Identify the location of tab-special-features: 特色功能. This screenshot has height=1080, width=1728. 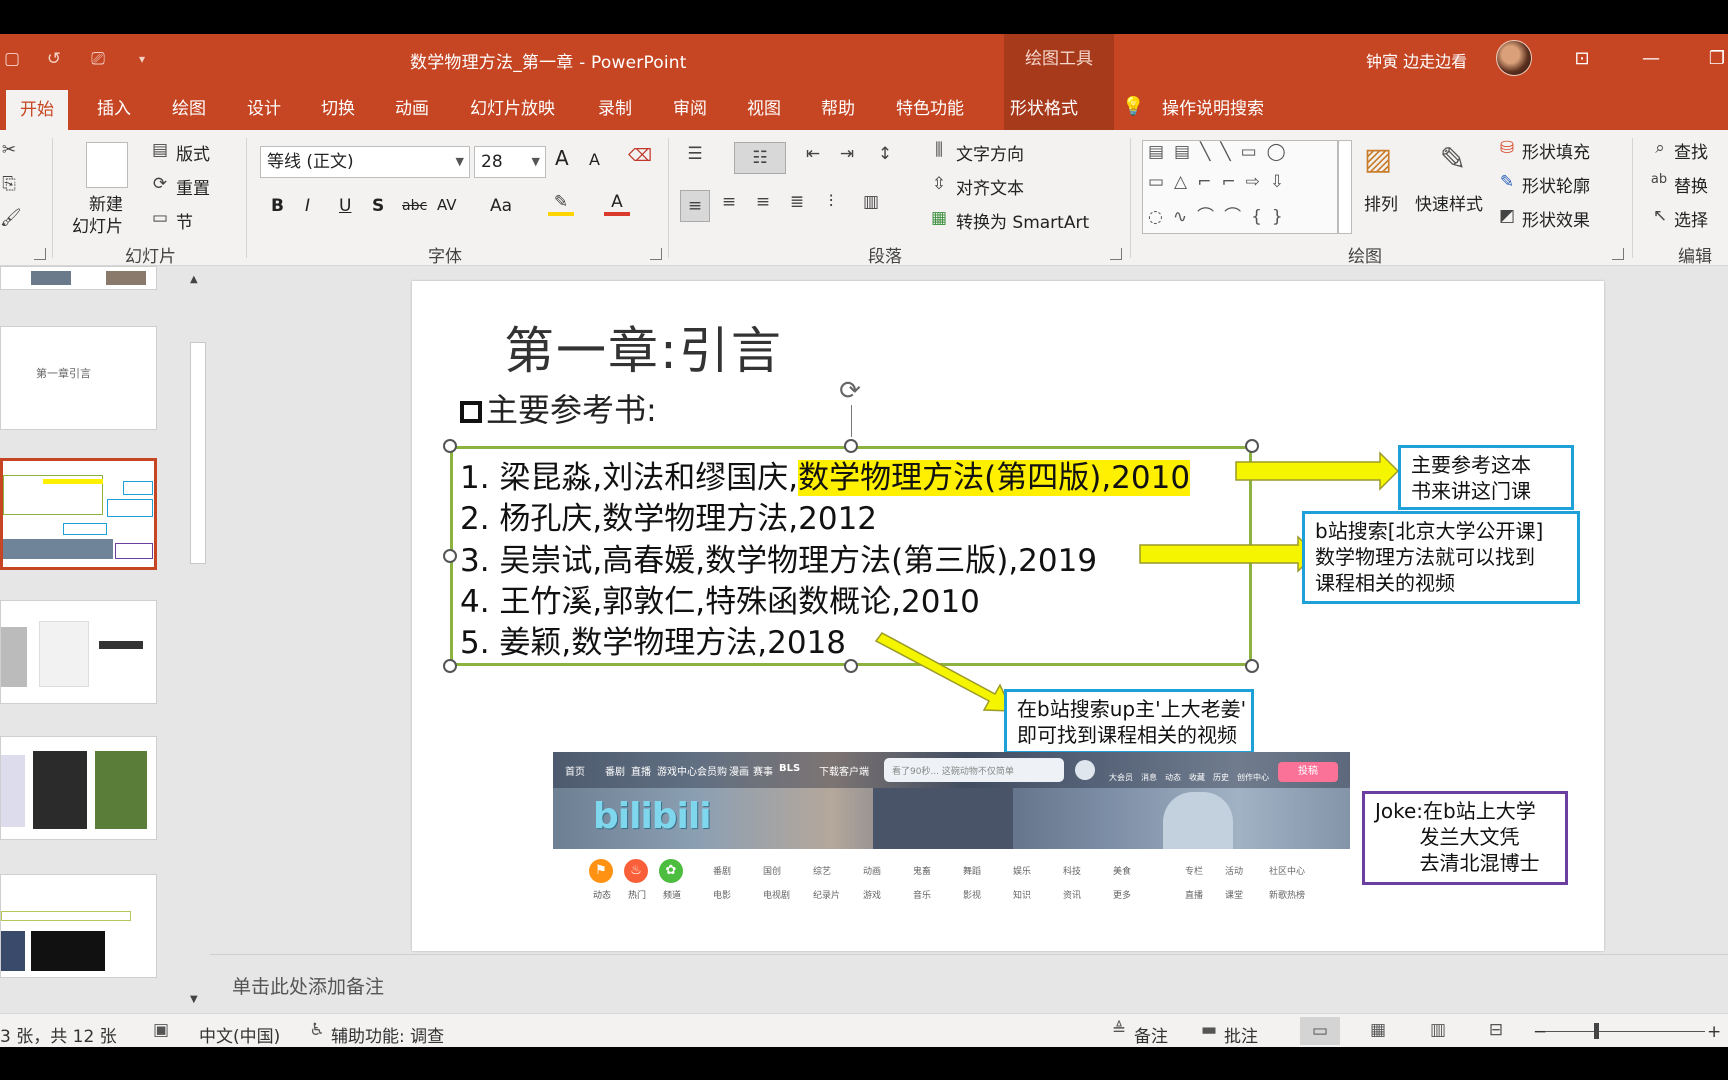
(930, 112).